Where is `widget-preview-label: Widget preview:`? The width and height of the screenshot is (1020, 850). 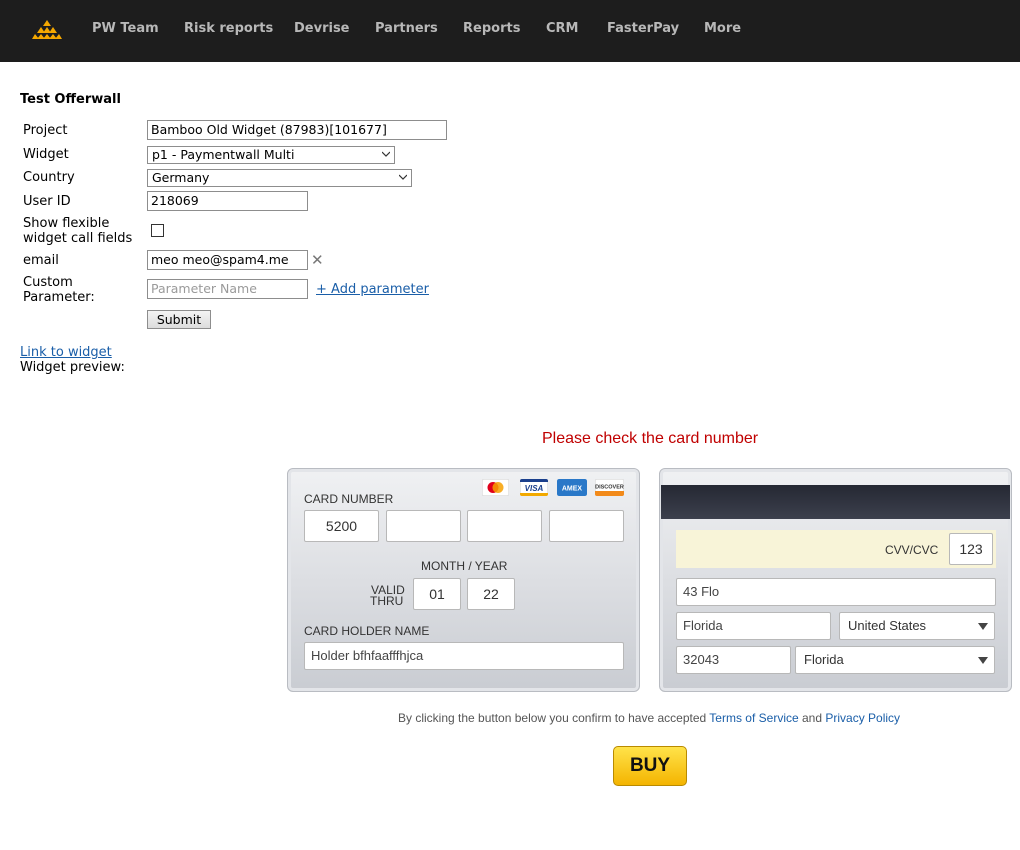
widget-preview-label: Widget preview: is located at coordinates (72, 367).